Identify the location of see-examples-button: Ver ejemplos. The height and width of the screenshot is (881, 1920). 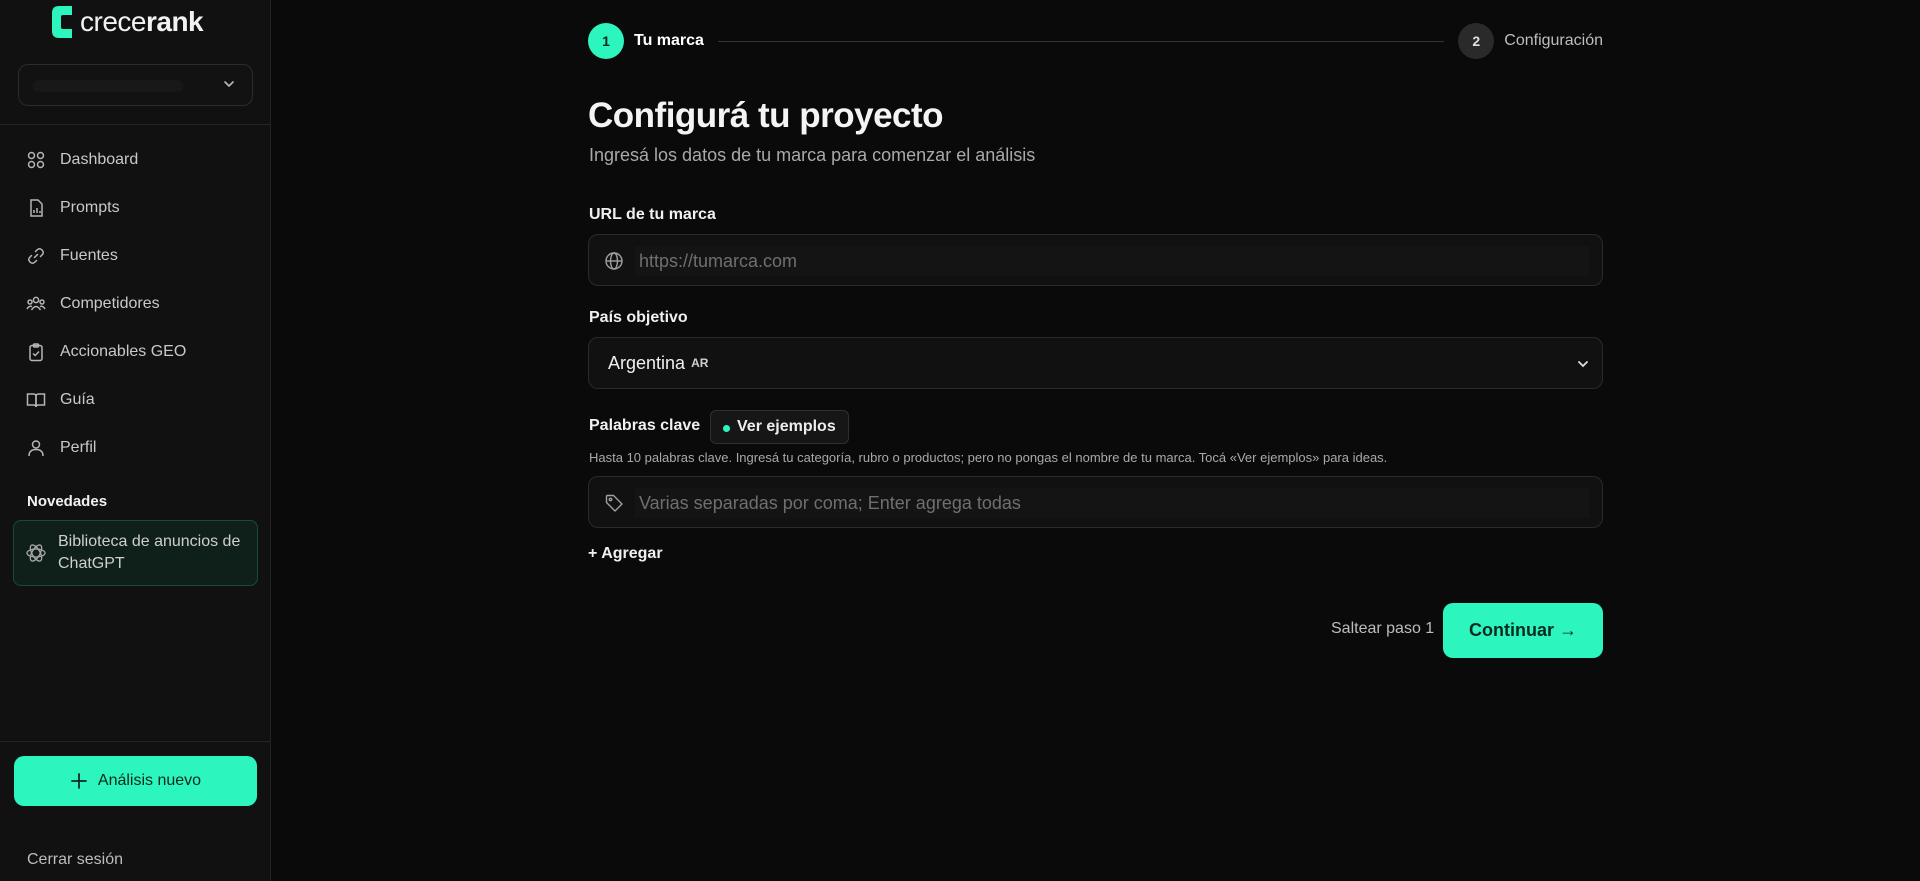
(779, 427).